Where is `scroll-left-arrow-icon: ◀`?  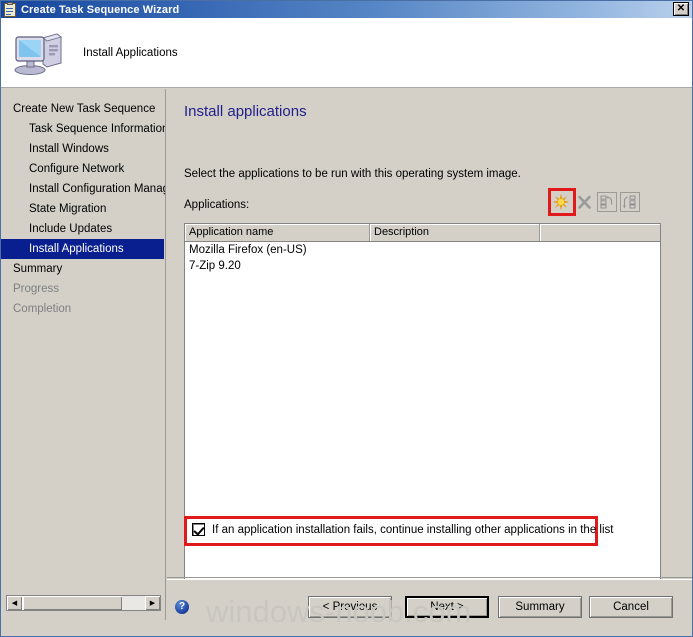 scroll-left-arrow-icon: ◀ is located at coordinates (14, 603).